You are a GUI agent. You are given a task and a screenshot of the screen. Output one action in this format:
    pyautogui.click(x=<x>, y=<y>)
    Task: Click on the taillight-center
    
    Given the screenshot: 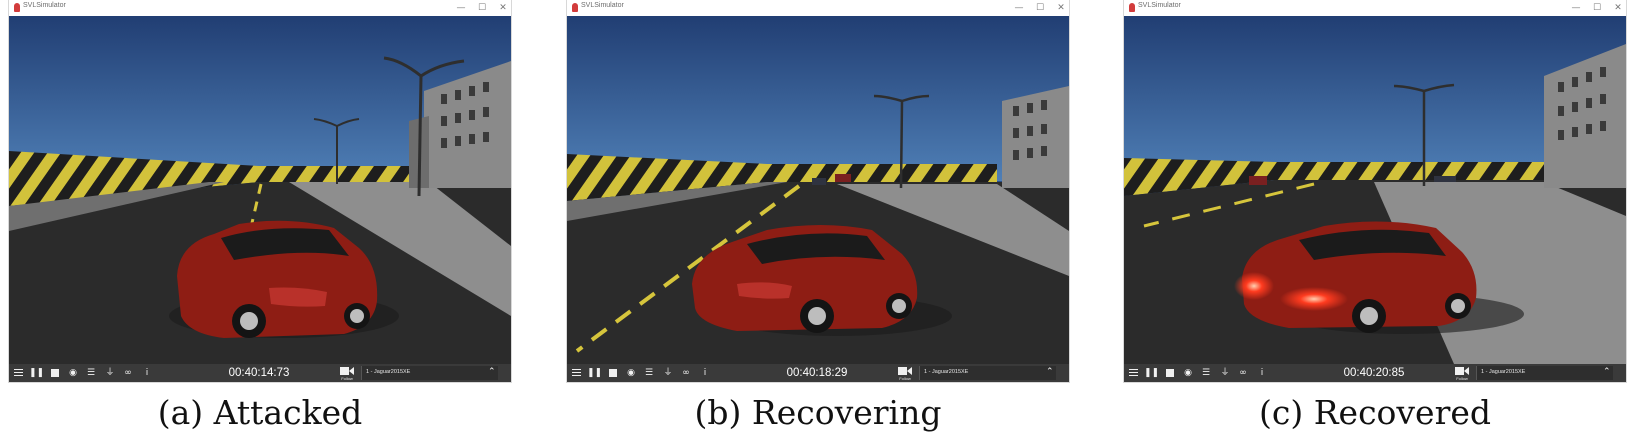 What is the action you would take?
    pyautogui.click(x=1314, y=299)
    